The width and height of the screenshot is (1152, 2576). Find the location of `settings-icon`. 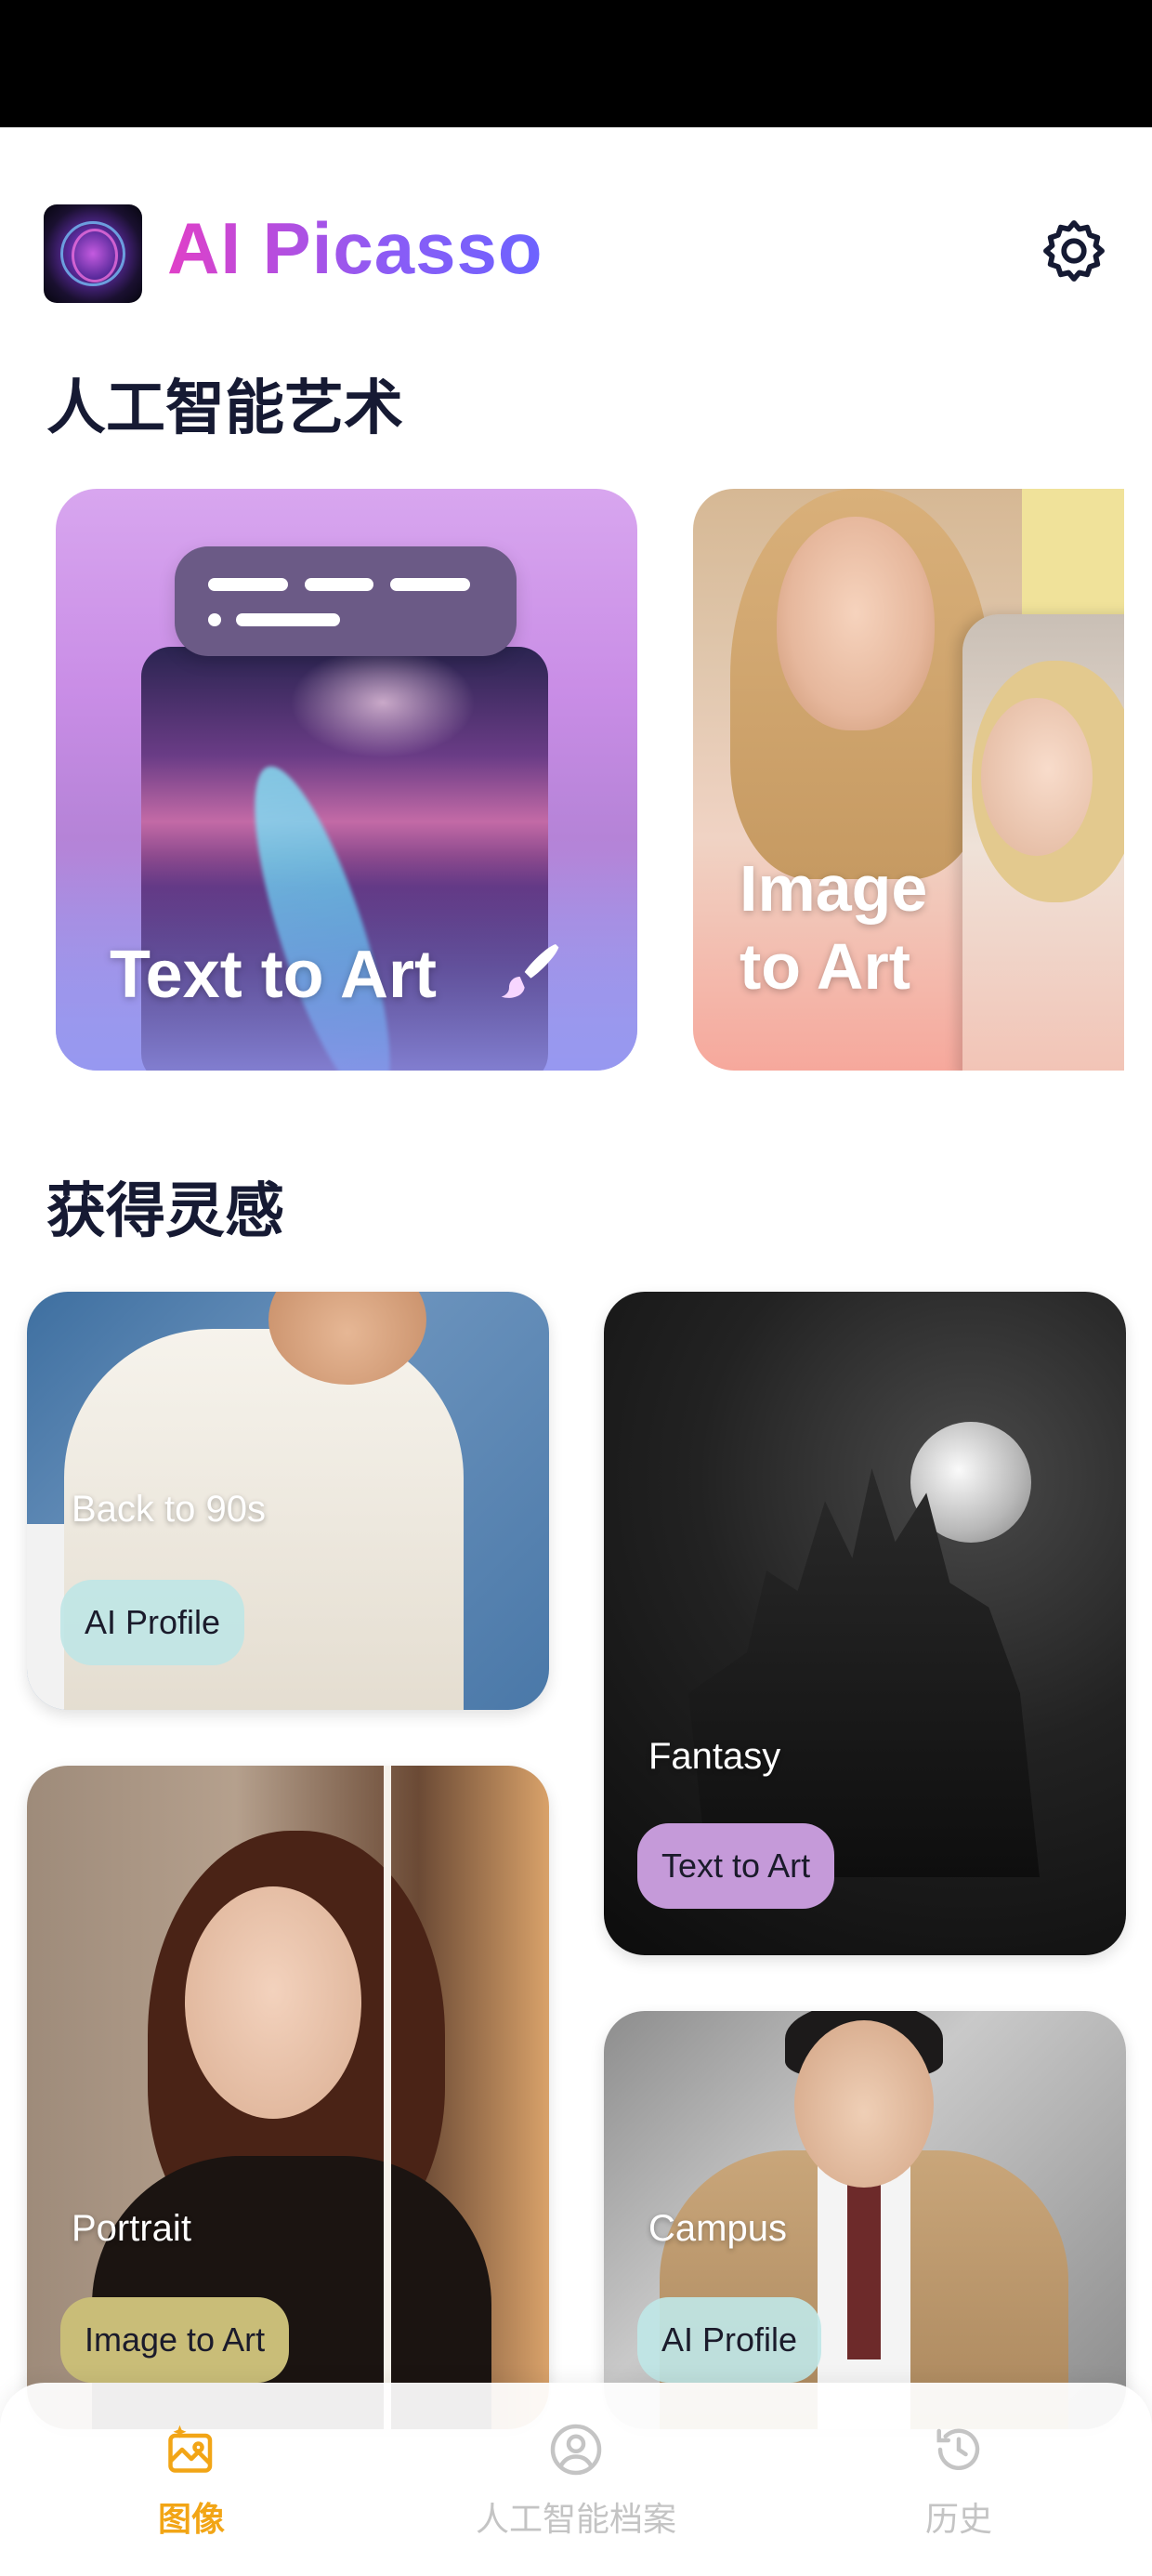

settings-icon is located at coordinates (1074, 251).